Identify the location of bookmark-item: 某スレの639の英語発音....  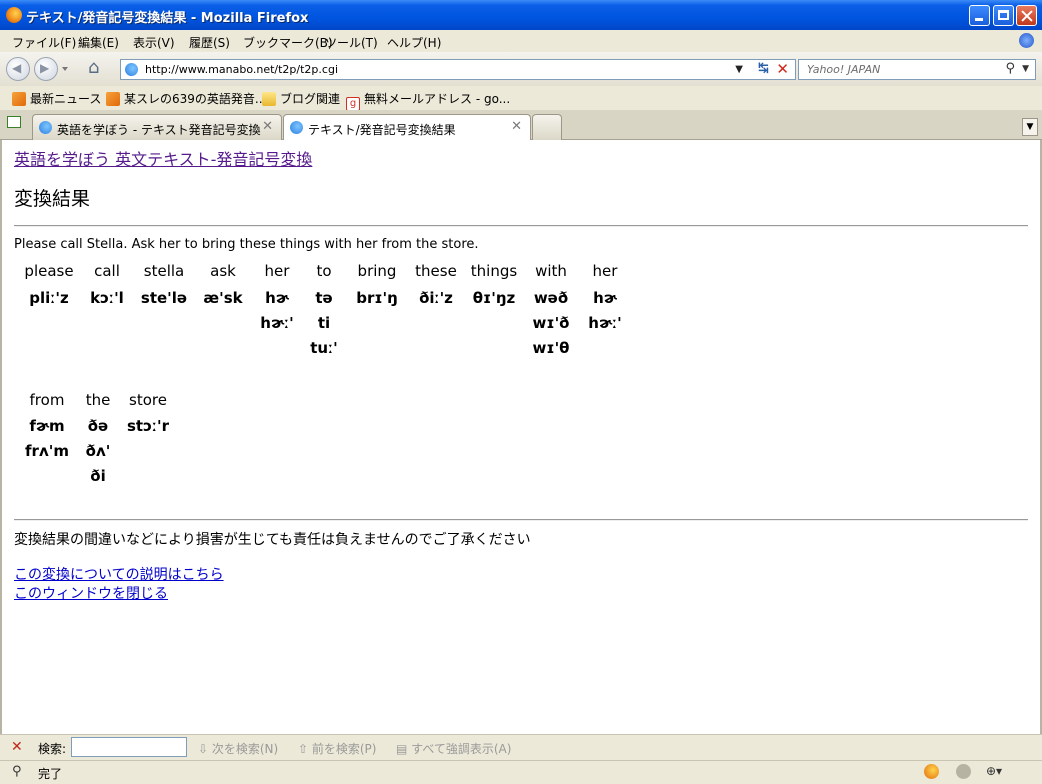
(186, 98).